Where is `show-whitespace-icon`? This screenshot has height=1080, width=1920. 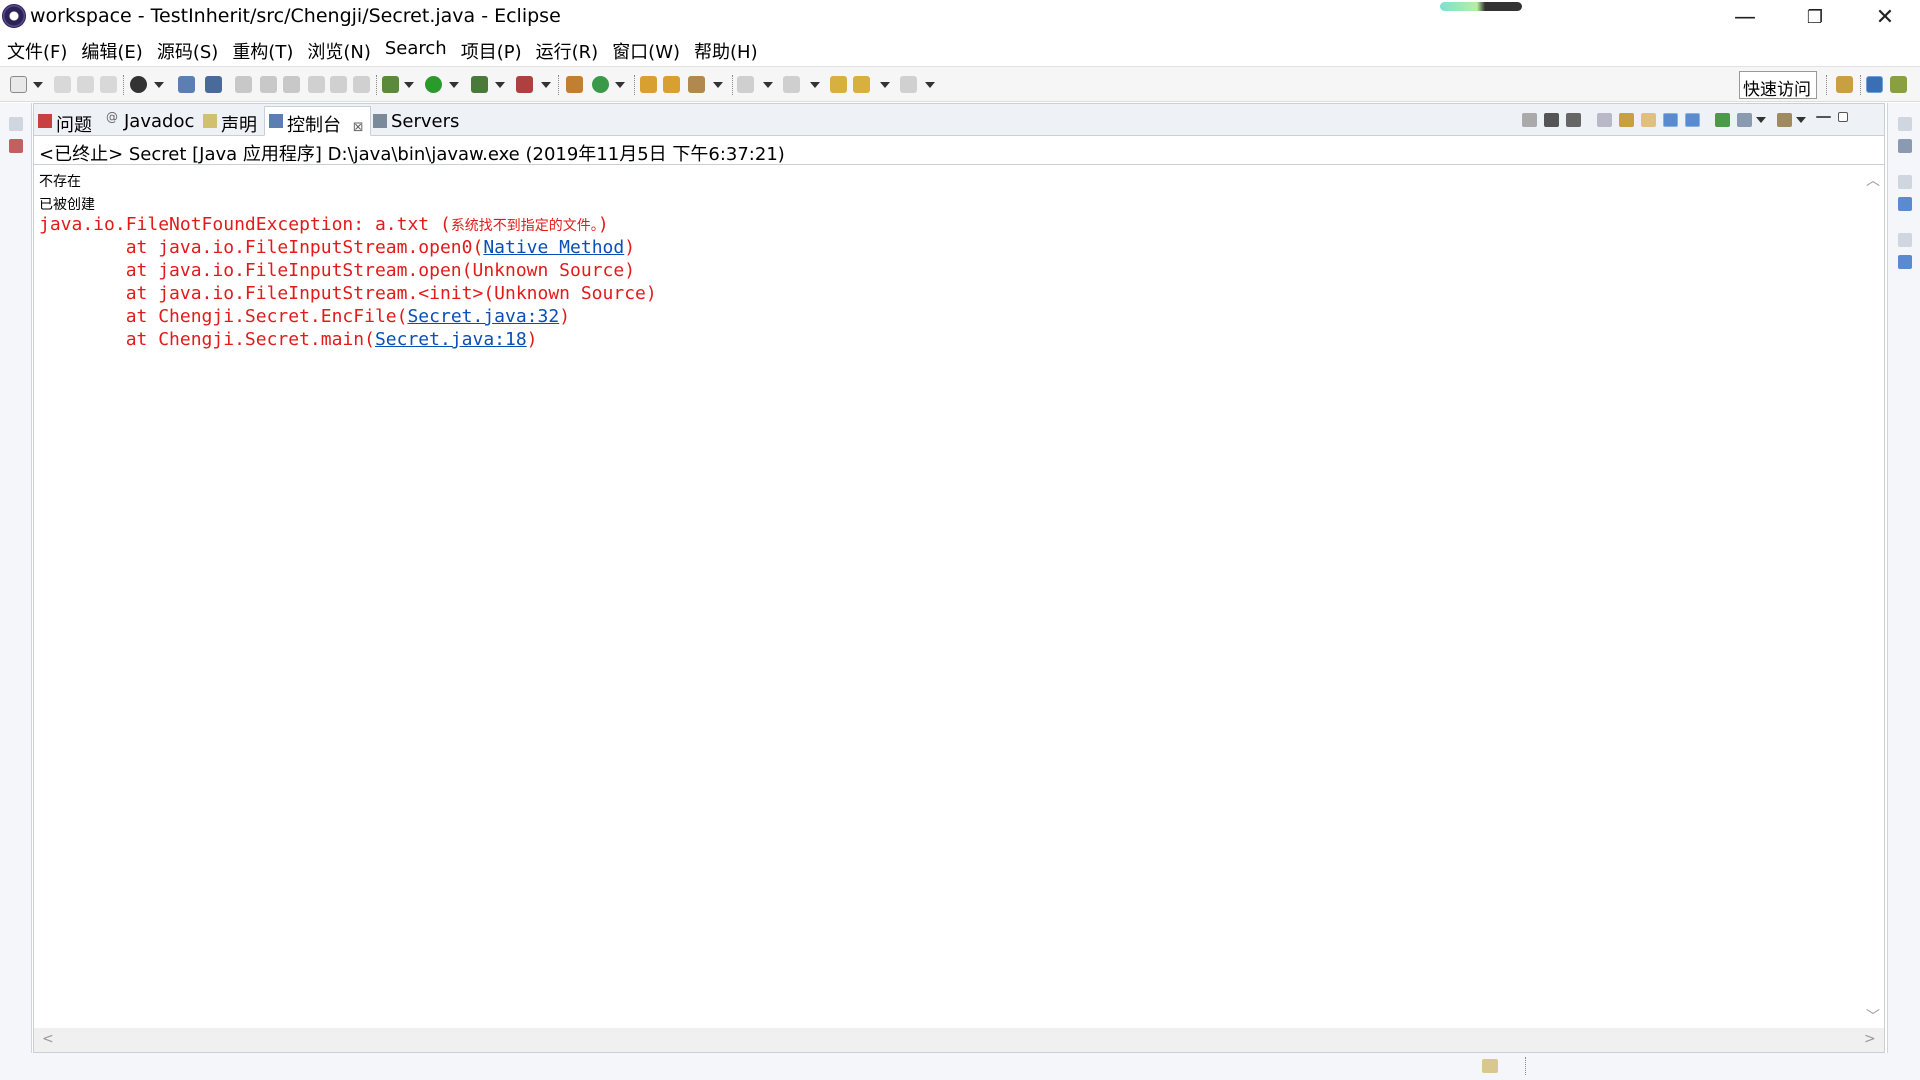
show-whitespace-icon is located at coordinates (291, 84).